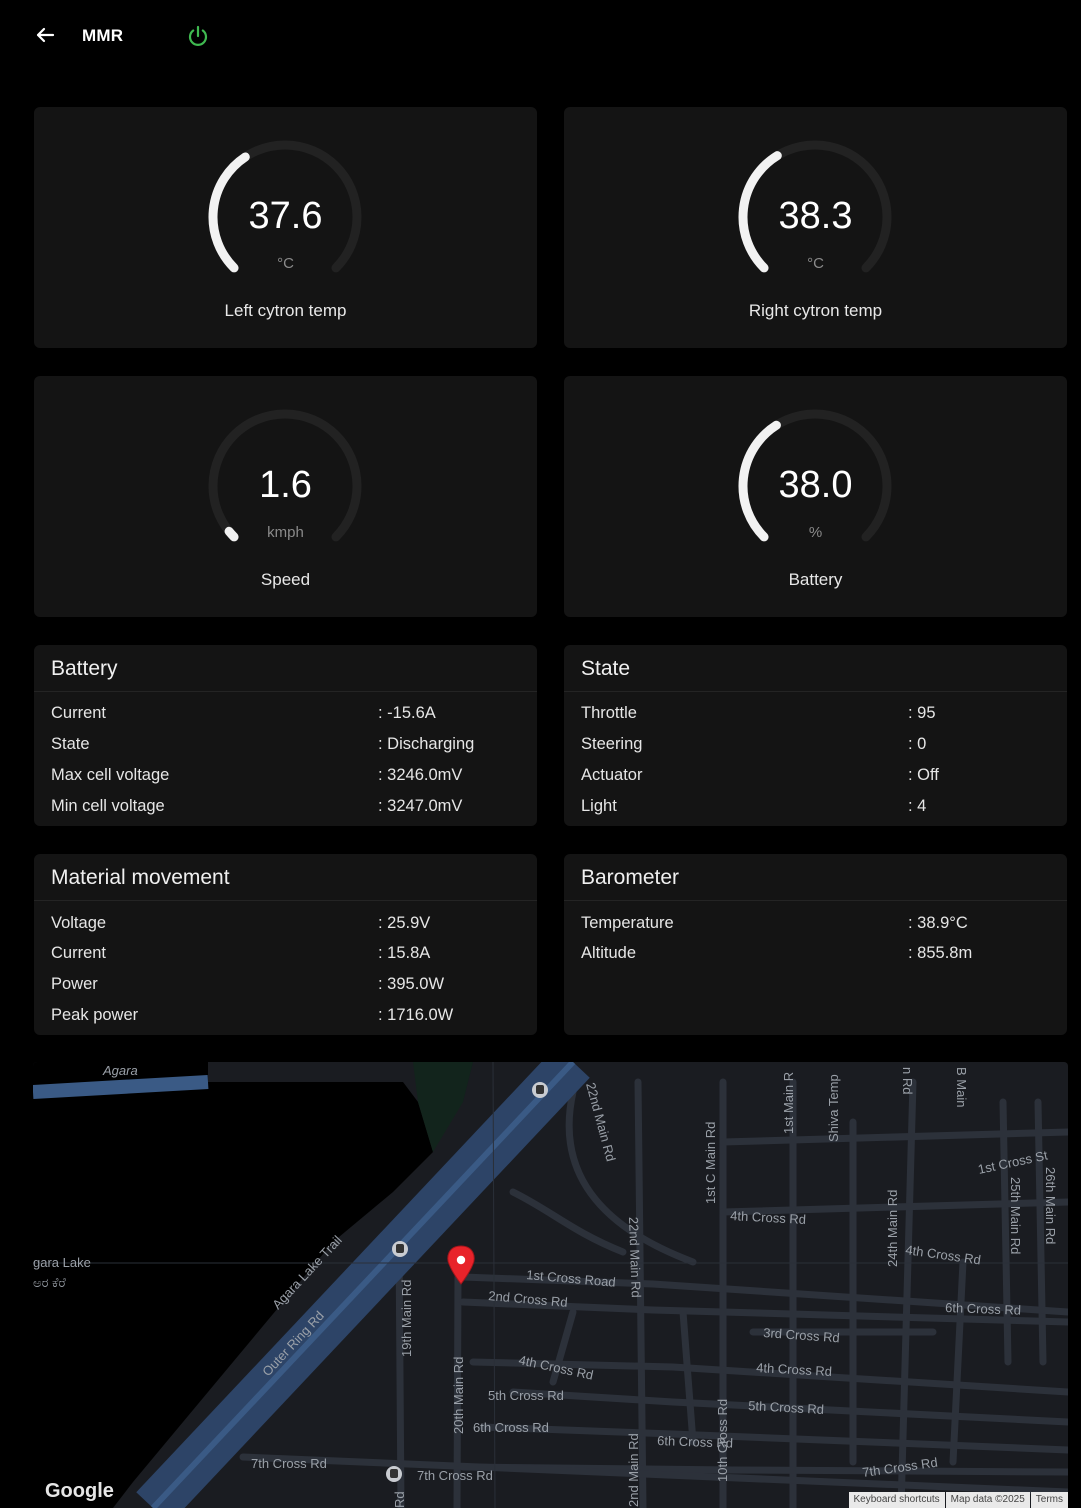  I want to click on row-key: Throttle, so click(609, 713).